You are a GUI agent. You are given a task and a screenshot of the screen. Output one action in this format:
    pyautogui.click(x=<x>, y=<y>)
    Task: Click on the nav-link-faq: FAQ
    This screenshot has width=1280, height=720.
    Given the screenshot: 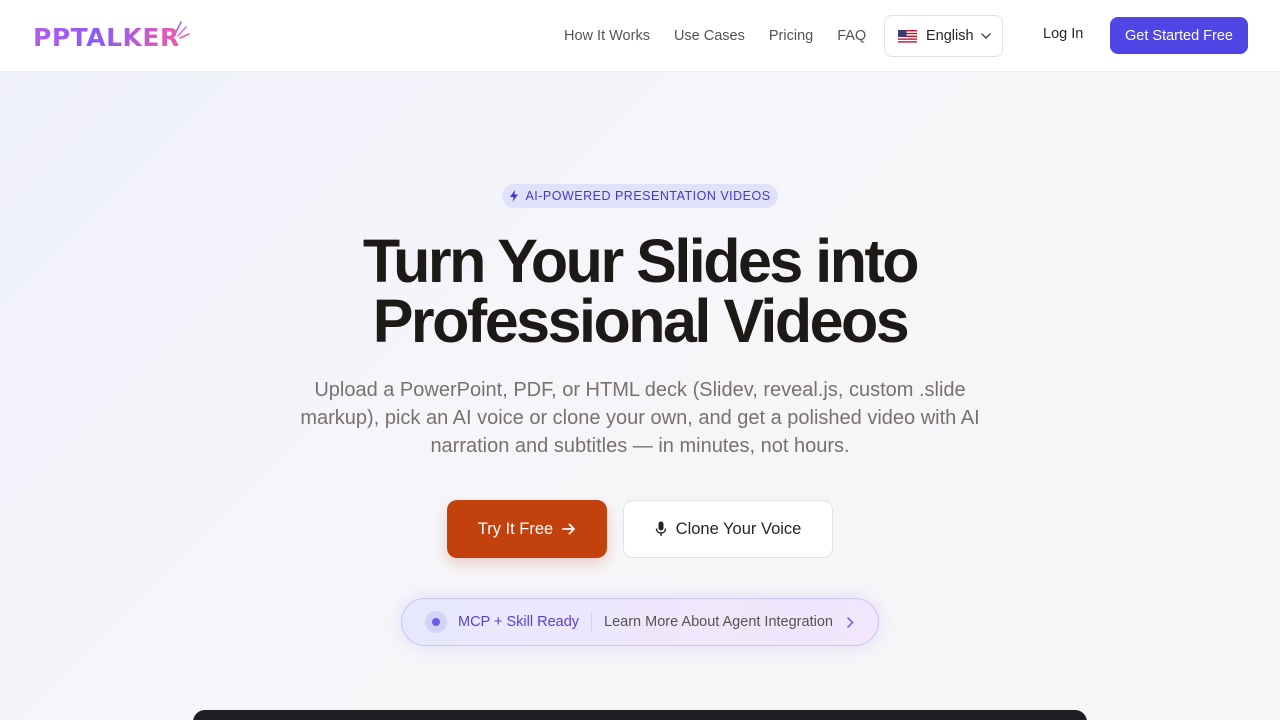 What is the action you would take?
    pyautogui.click(x=851, y=36)
    